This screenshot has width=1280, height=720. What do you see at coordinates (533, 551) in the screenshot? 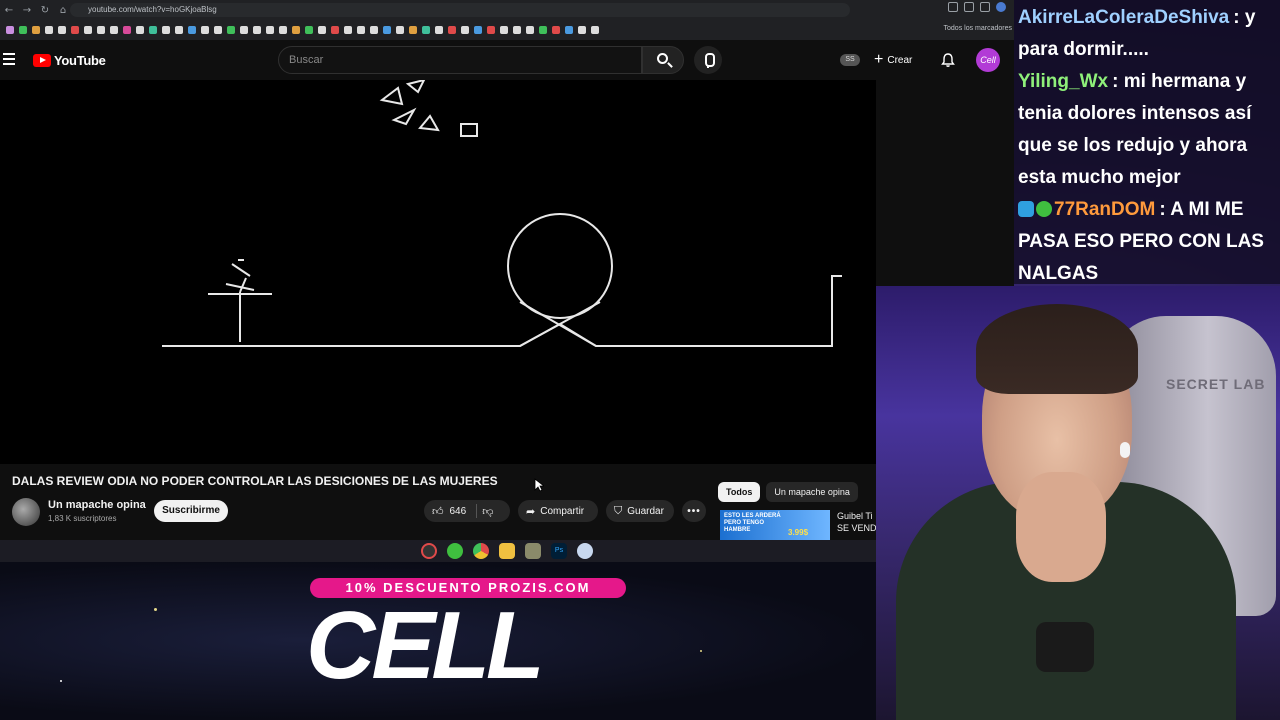
I see `app-icon` at bounding box center [533, 551].